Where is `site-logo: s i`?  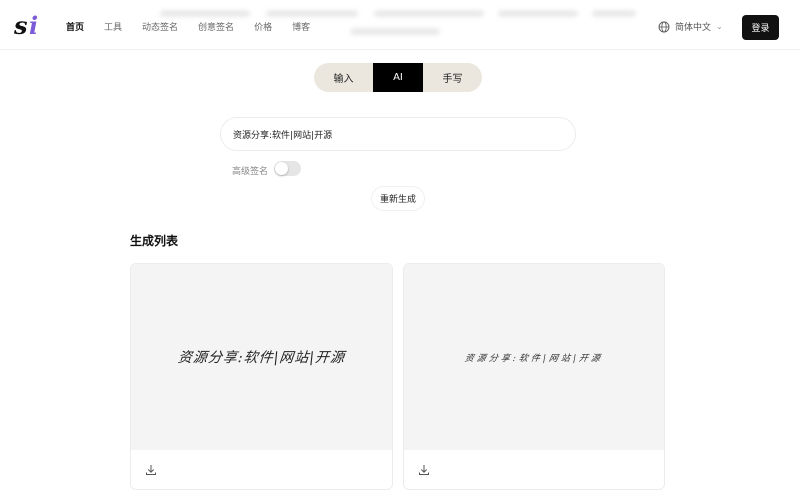 site-logo: s i is located at coordinates (29, 26).